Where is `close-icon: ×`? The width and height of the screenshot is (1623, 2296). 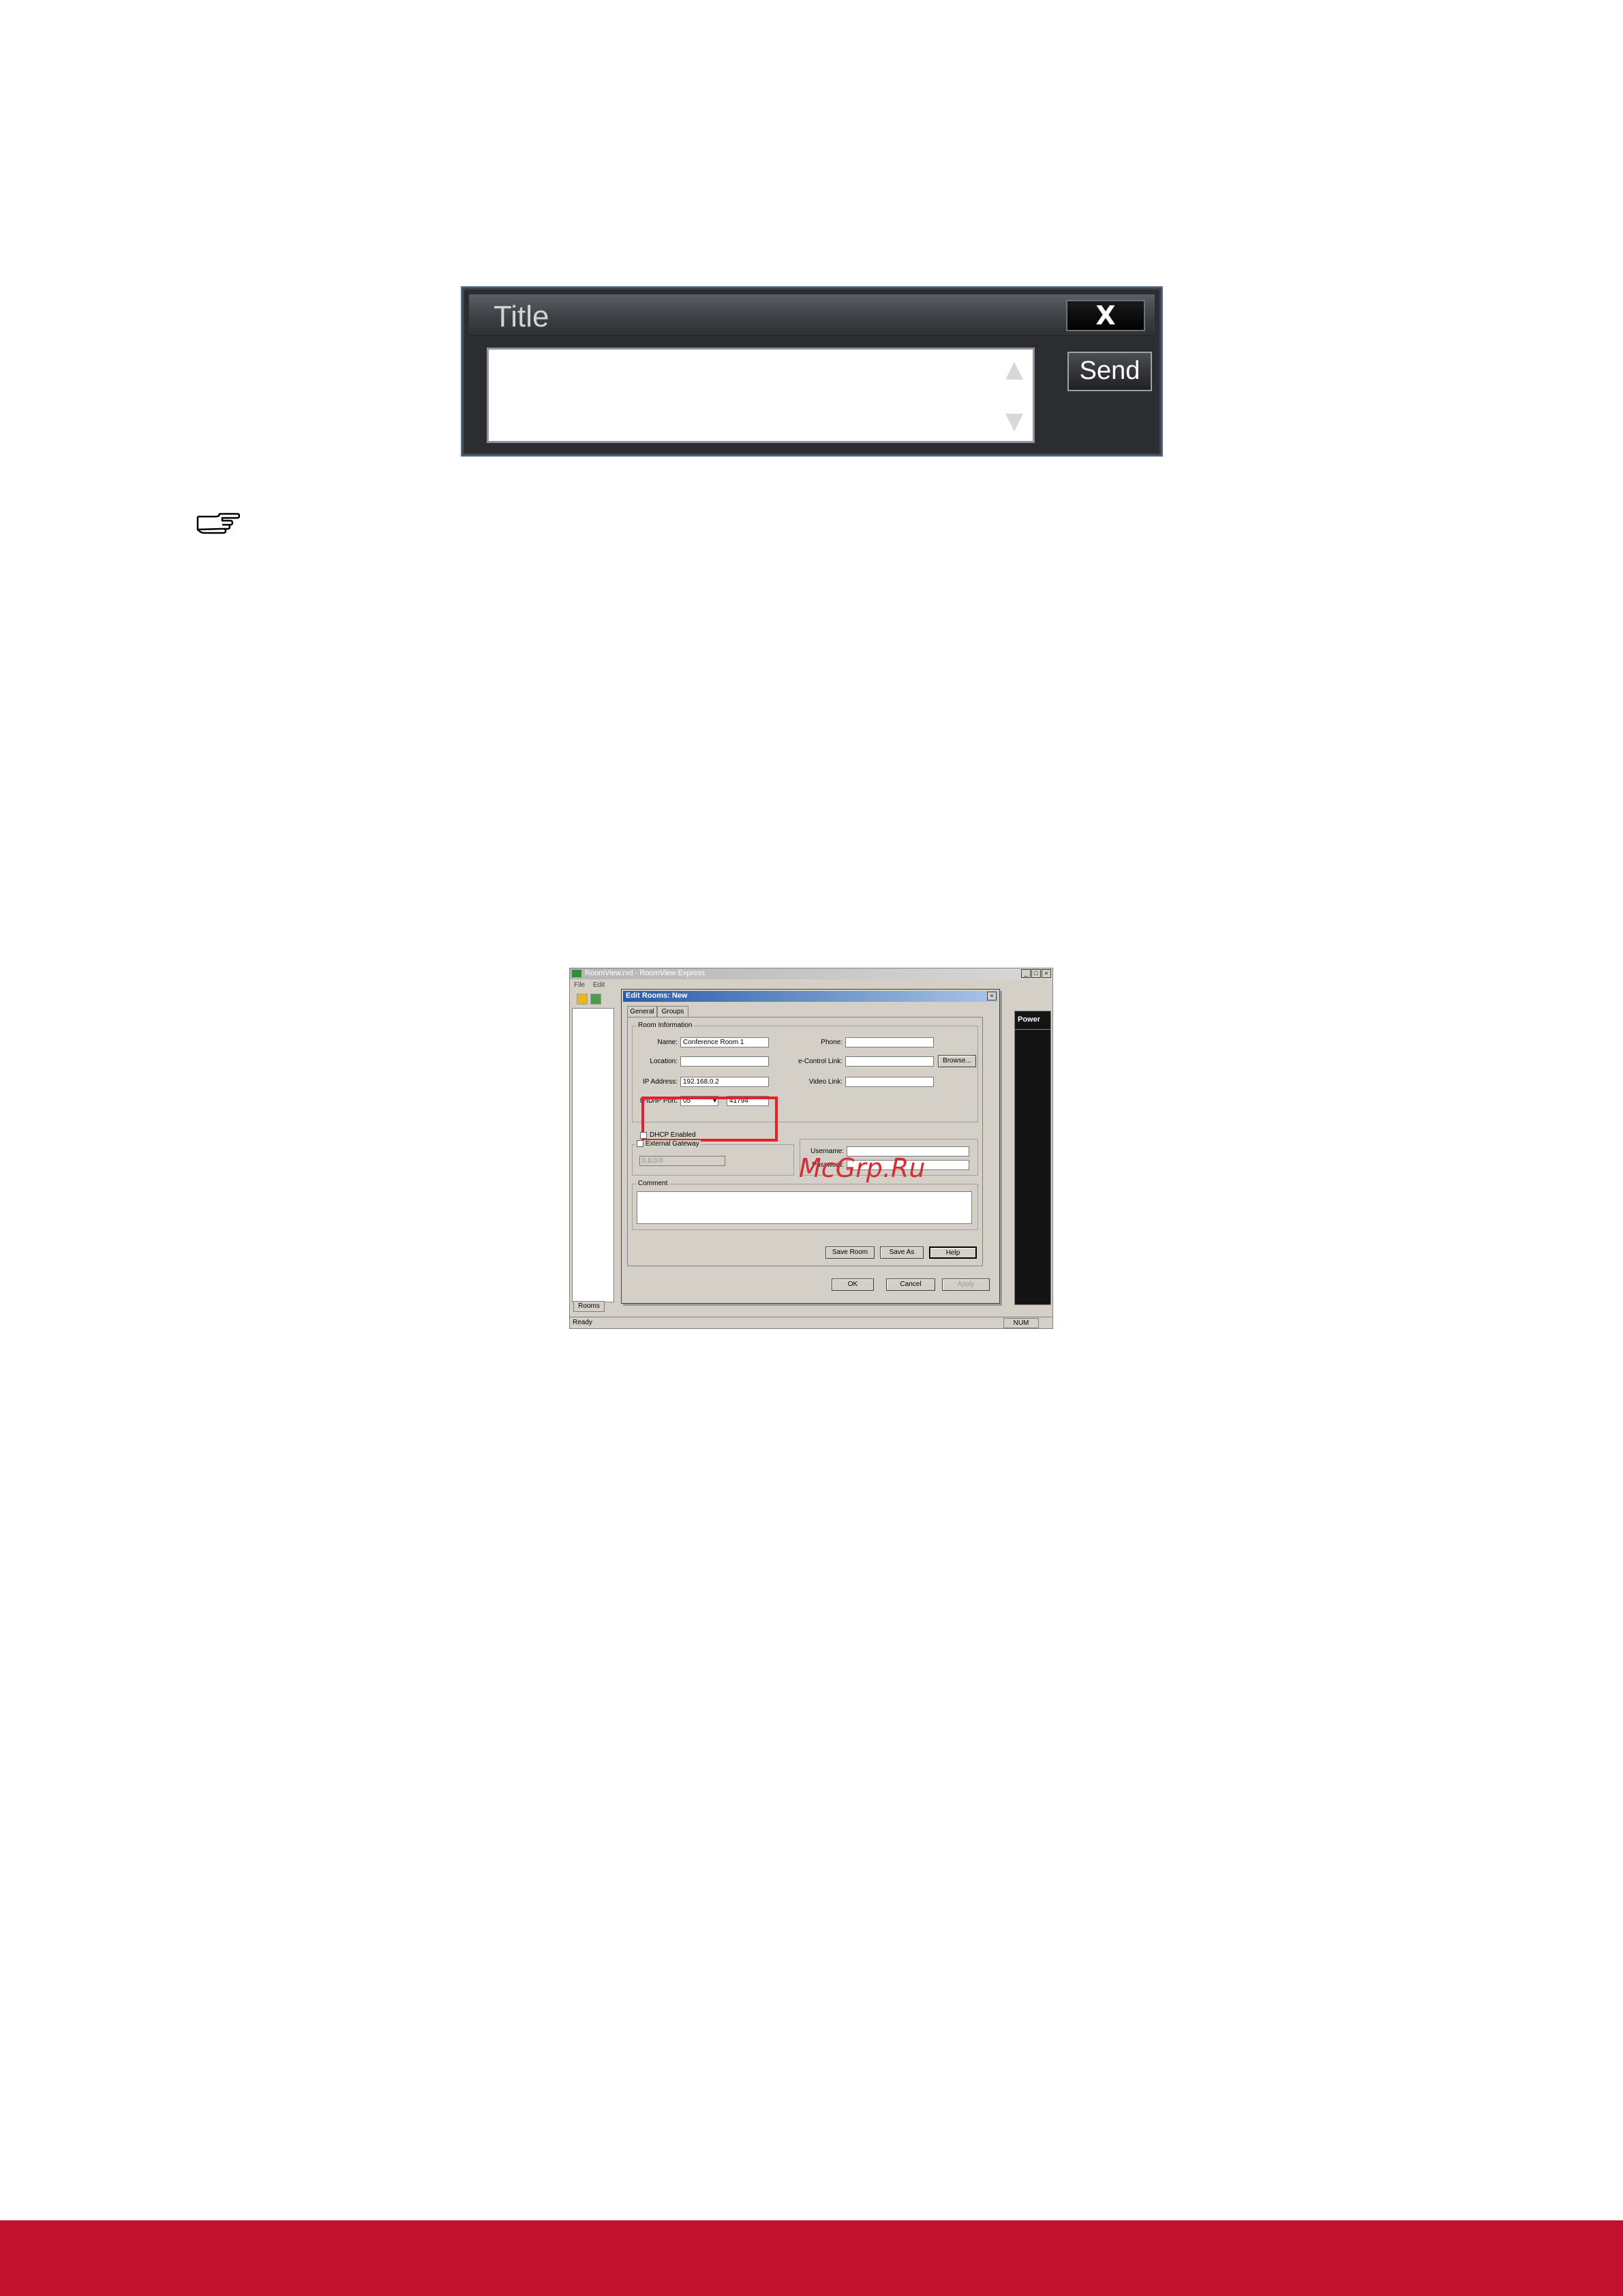 close-icon: × is located at coordinates (1046, 974).